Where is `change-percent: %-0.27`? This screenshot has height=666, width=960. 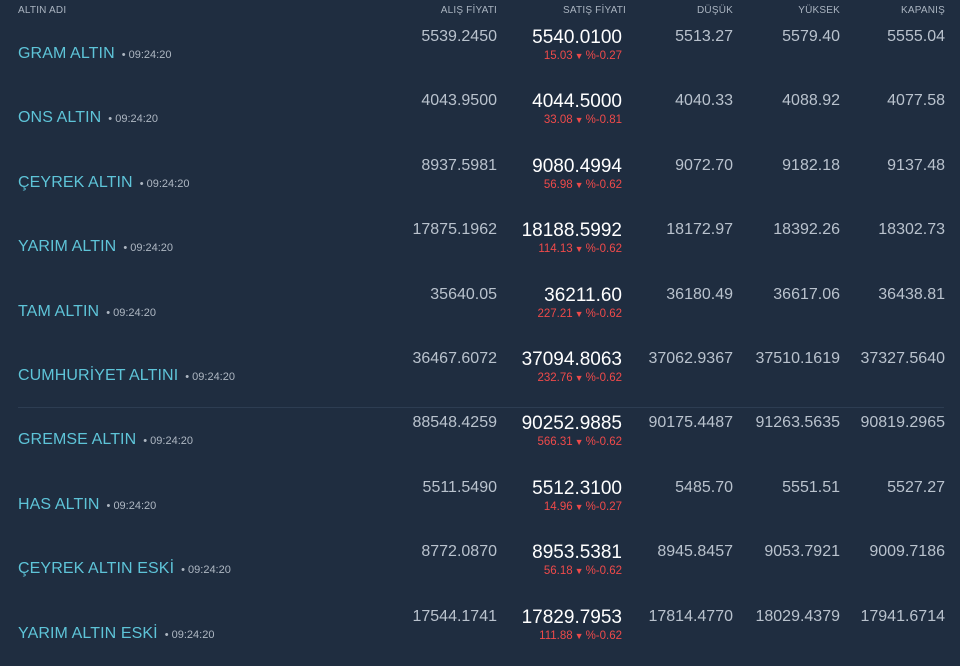 change-percent: %-0.27 is located at coordinates (603, 506).